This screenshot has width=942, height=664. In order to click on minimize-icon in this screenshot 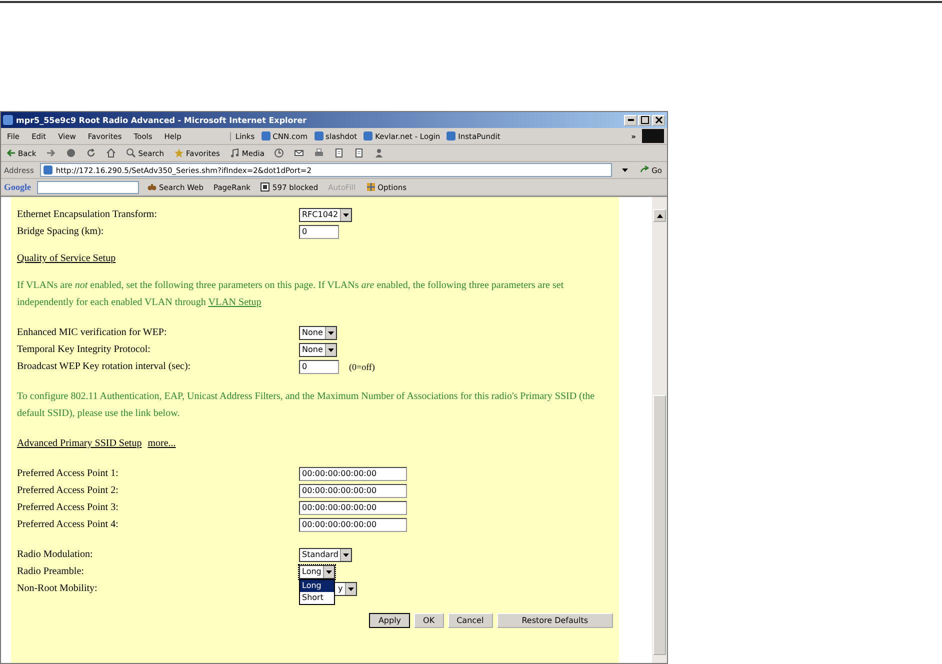, I will do `click(631, 120)`.